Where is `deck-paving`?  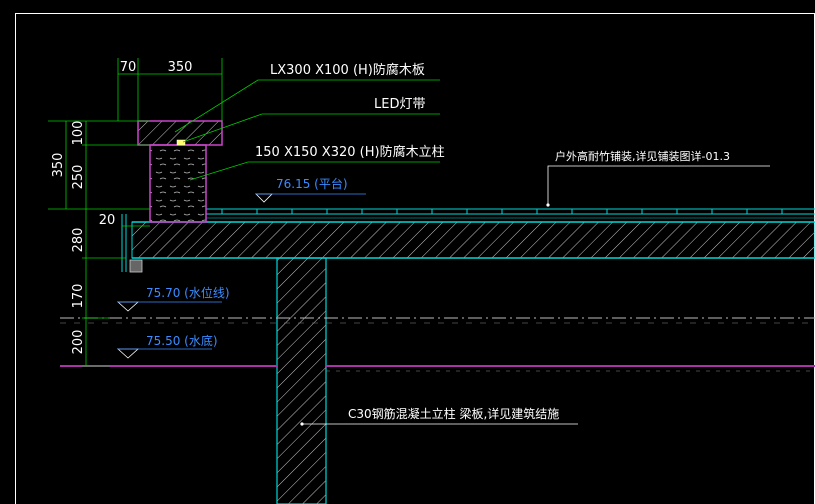 deck-paving is located at coordinates (510, 213).